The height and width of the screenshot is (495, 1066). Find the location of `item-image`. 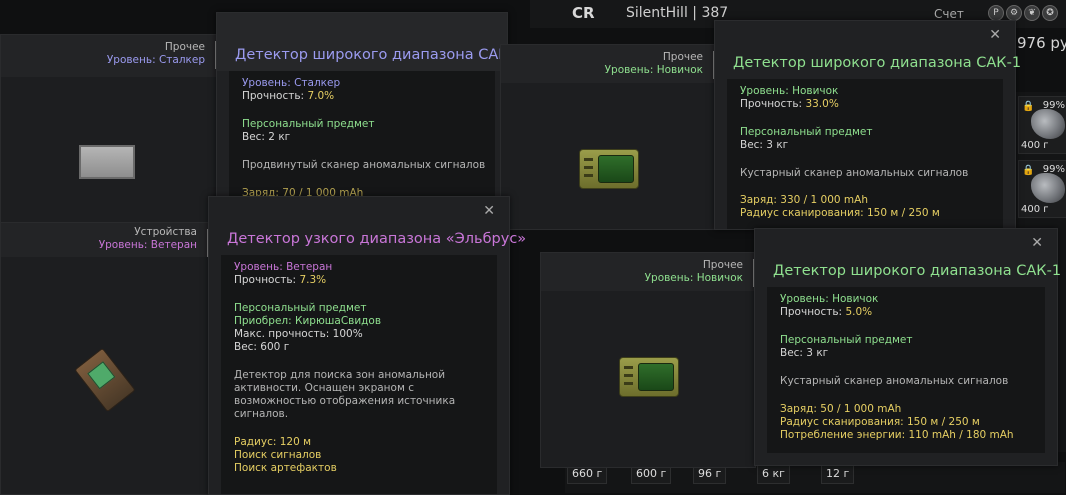

item-image is located at coordinates (107, 162).